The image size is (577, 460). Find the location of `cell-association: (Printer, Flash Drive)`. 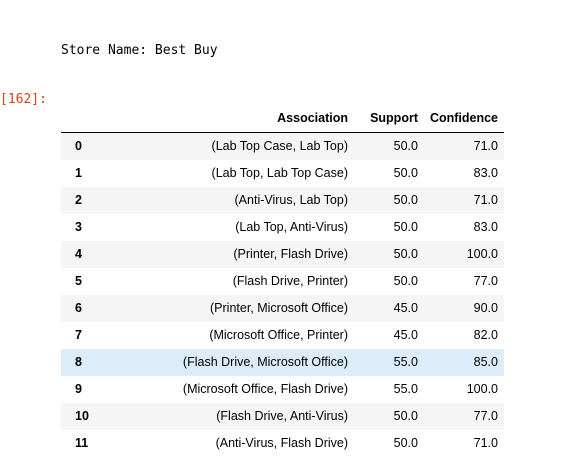

cell-association: (Printer, Flash Drive) is located at coordinates (290, 254).